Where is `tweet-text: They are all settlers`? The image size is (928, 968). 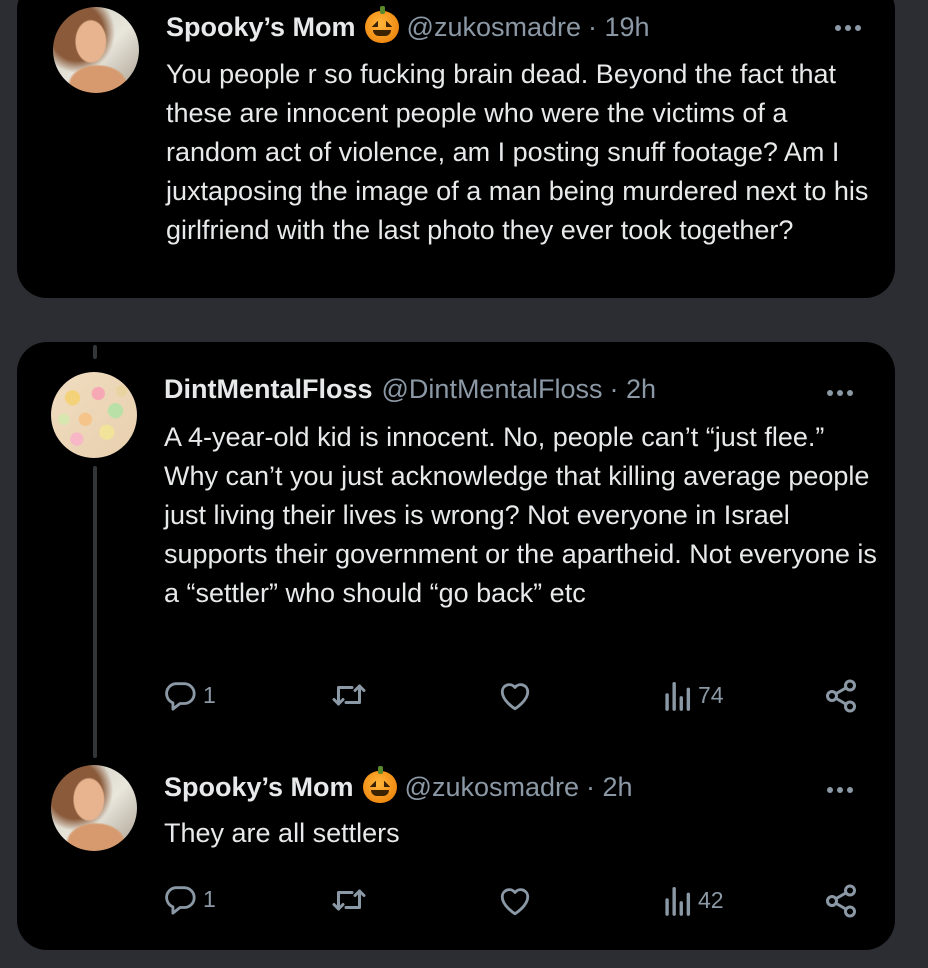 tweet-text: They are all settlers is located at coordinates (282, 833).